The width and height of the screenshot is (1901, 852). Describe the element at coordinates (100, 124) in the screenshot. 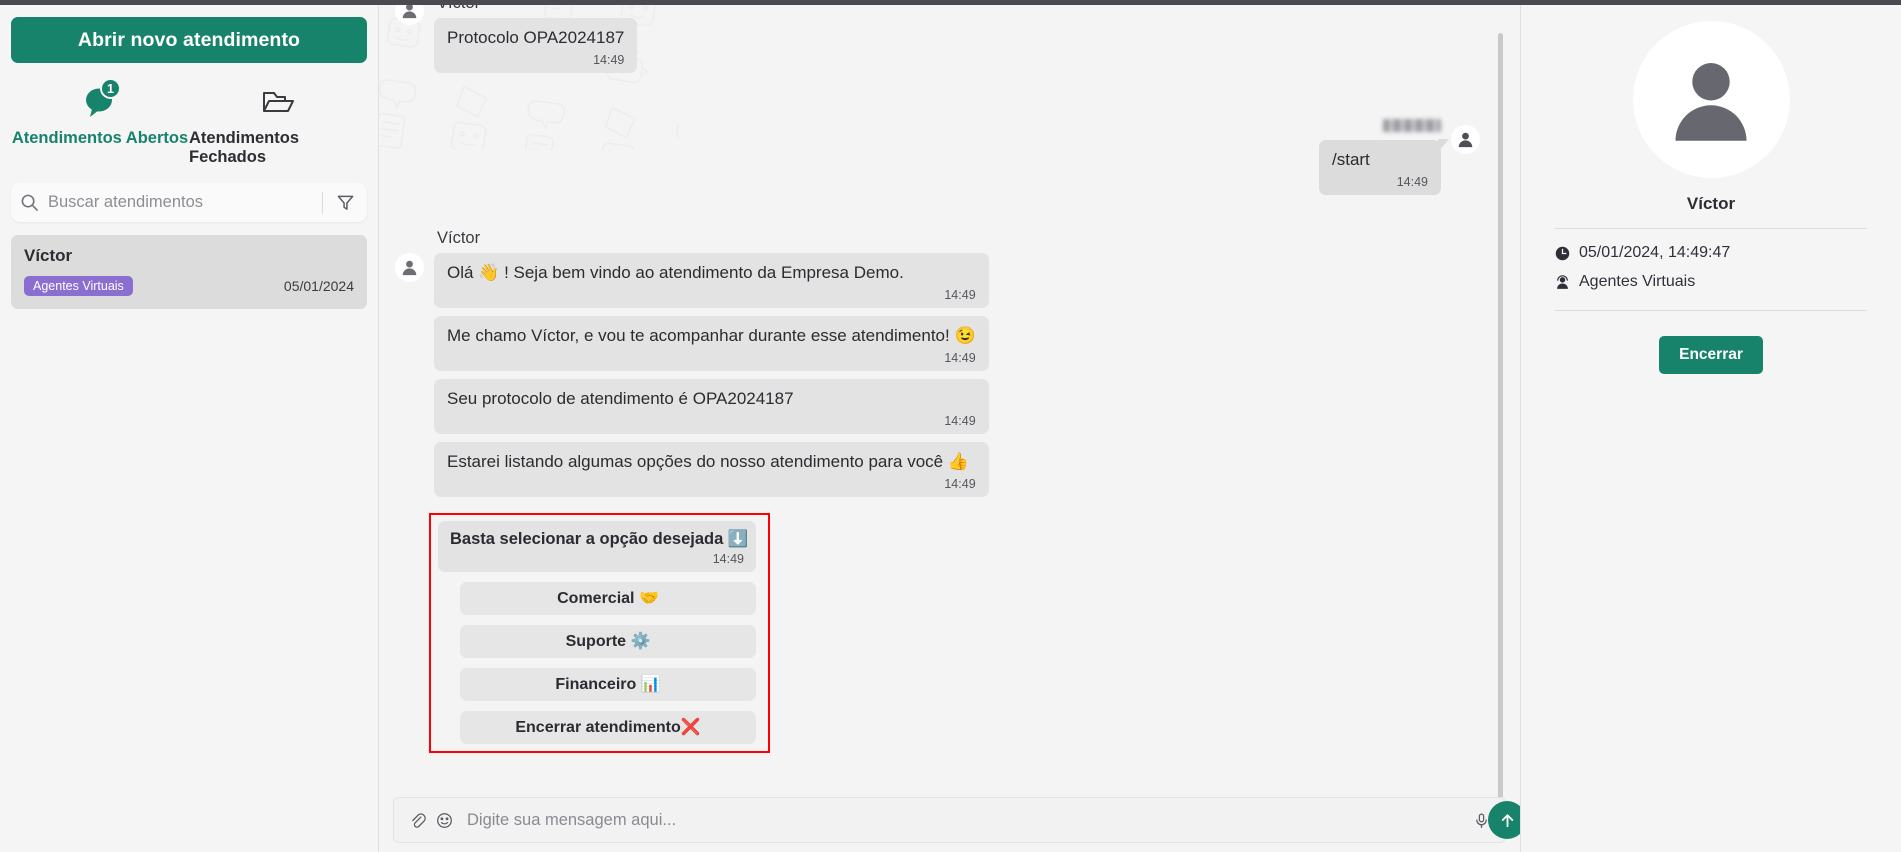

I see `tab-atendimentos-abertos: 1 Atendimentos Abertos` at that location.